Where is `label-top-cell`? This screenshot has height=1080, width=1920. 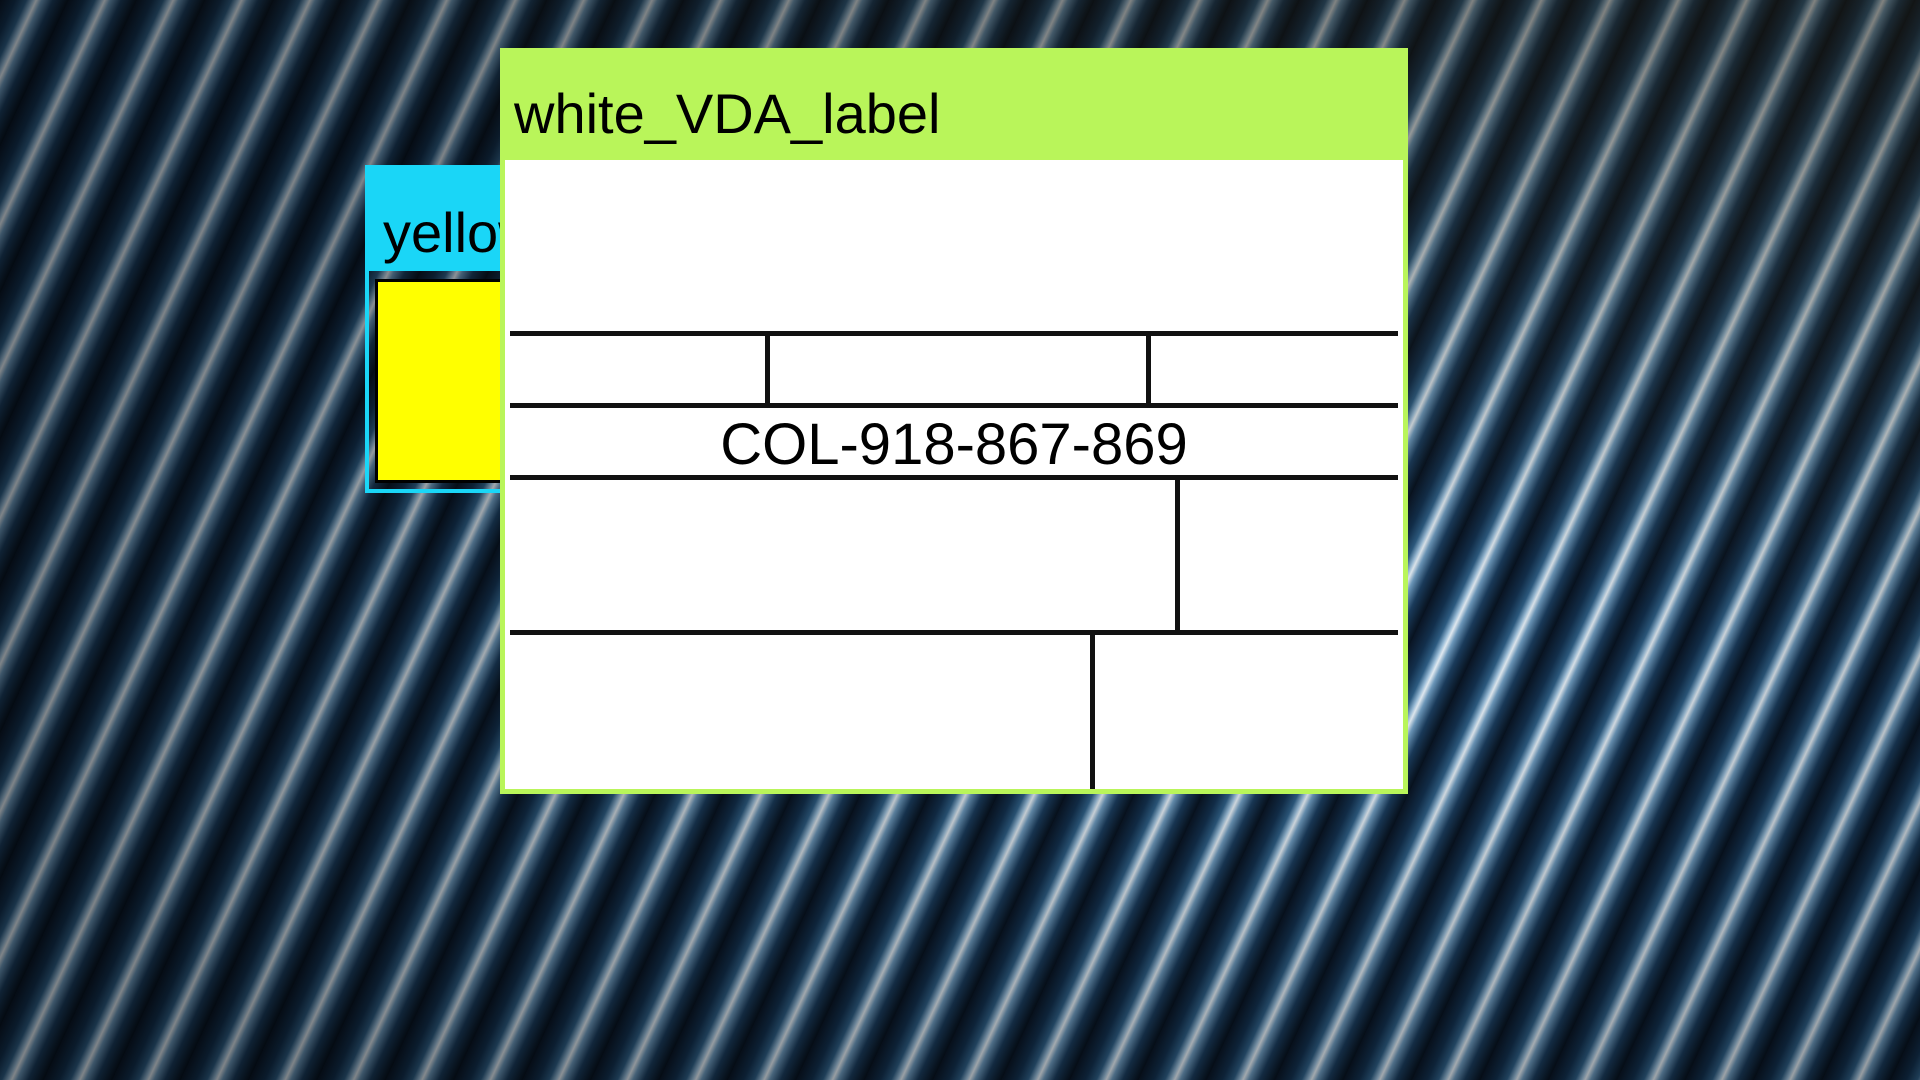 label-top-cell is located at coordinates (954, 247).